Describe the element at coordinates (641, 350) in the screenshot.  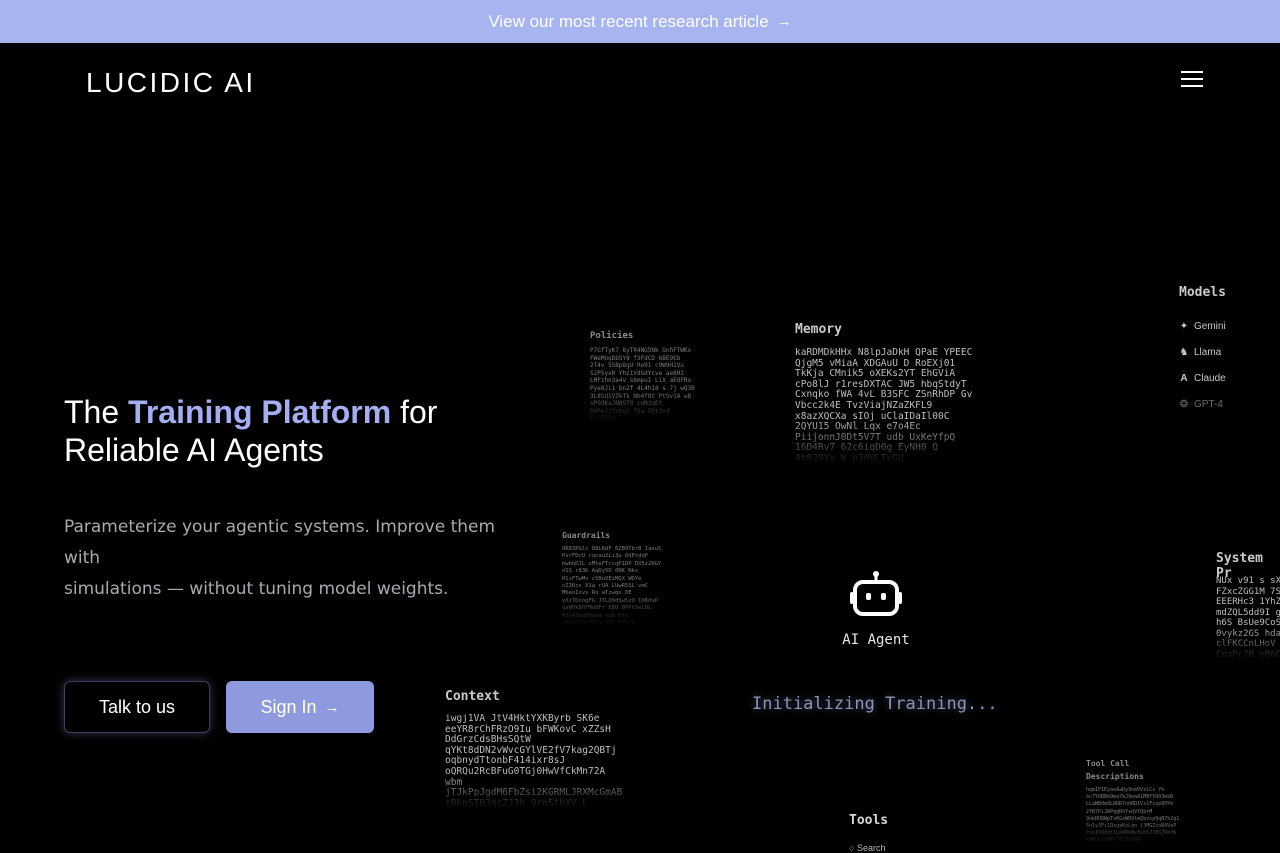
I see `policies-line: P7GfTyK7 8yTR4NG5Nk GnhFTWKx` at that location.